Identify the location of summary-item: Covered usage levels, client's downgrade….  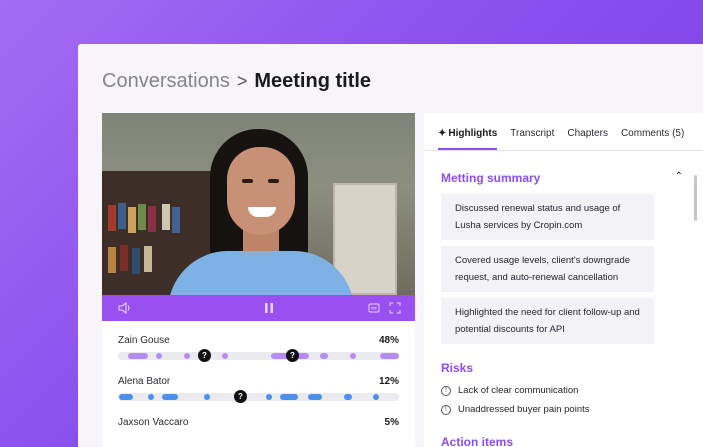
(547, 269).